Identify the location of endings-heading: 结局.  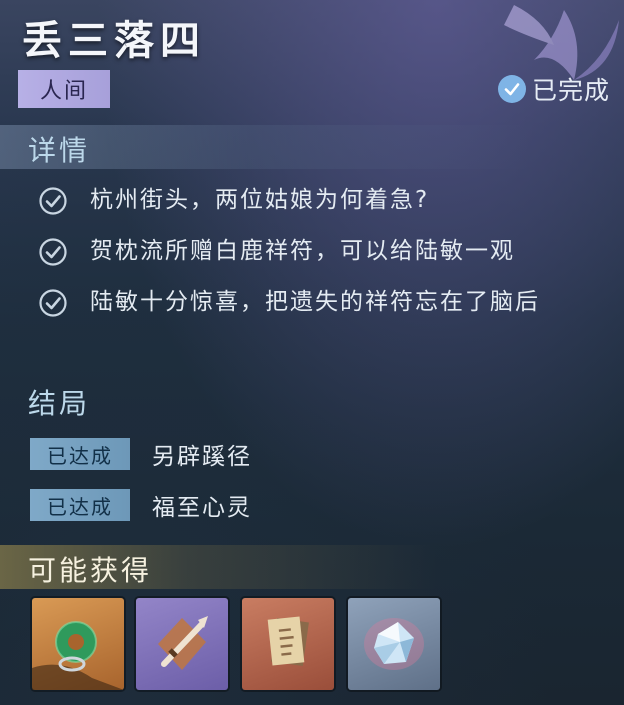
(59, 403).